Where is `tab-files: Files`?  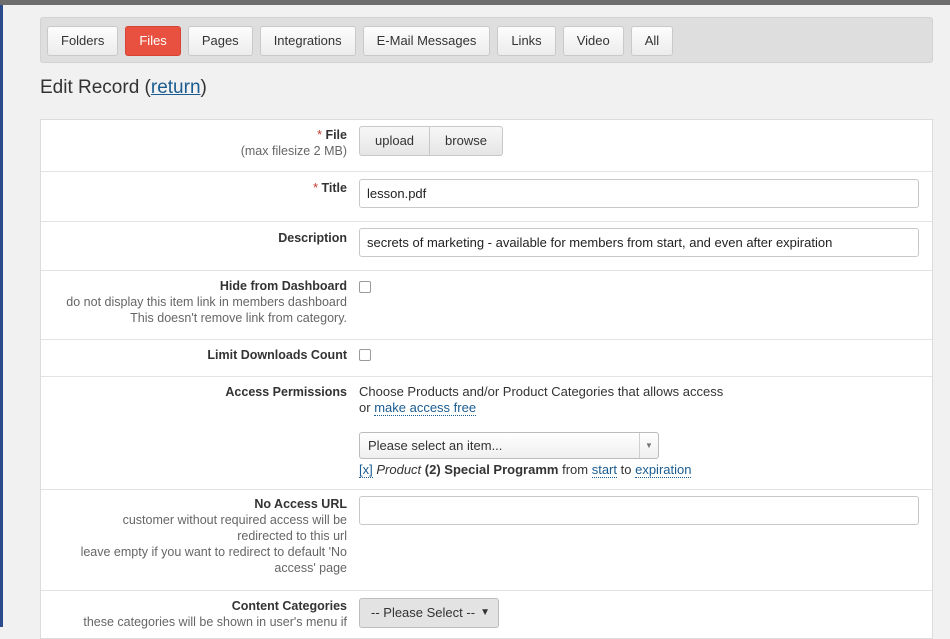
tab-files: Files is located at coordinates (153, 41).